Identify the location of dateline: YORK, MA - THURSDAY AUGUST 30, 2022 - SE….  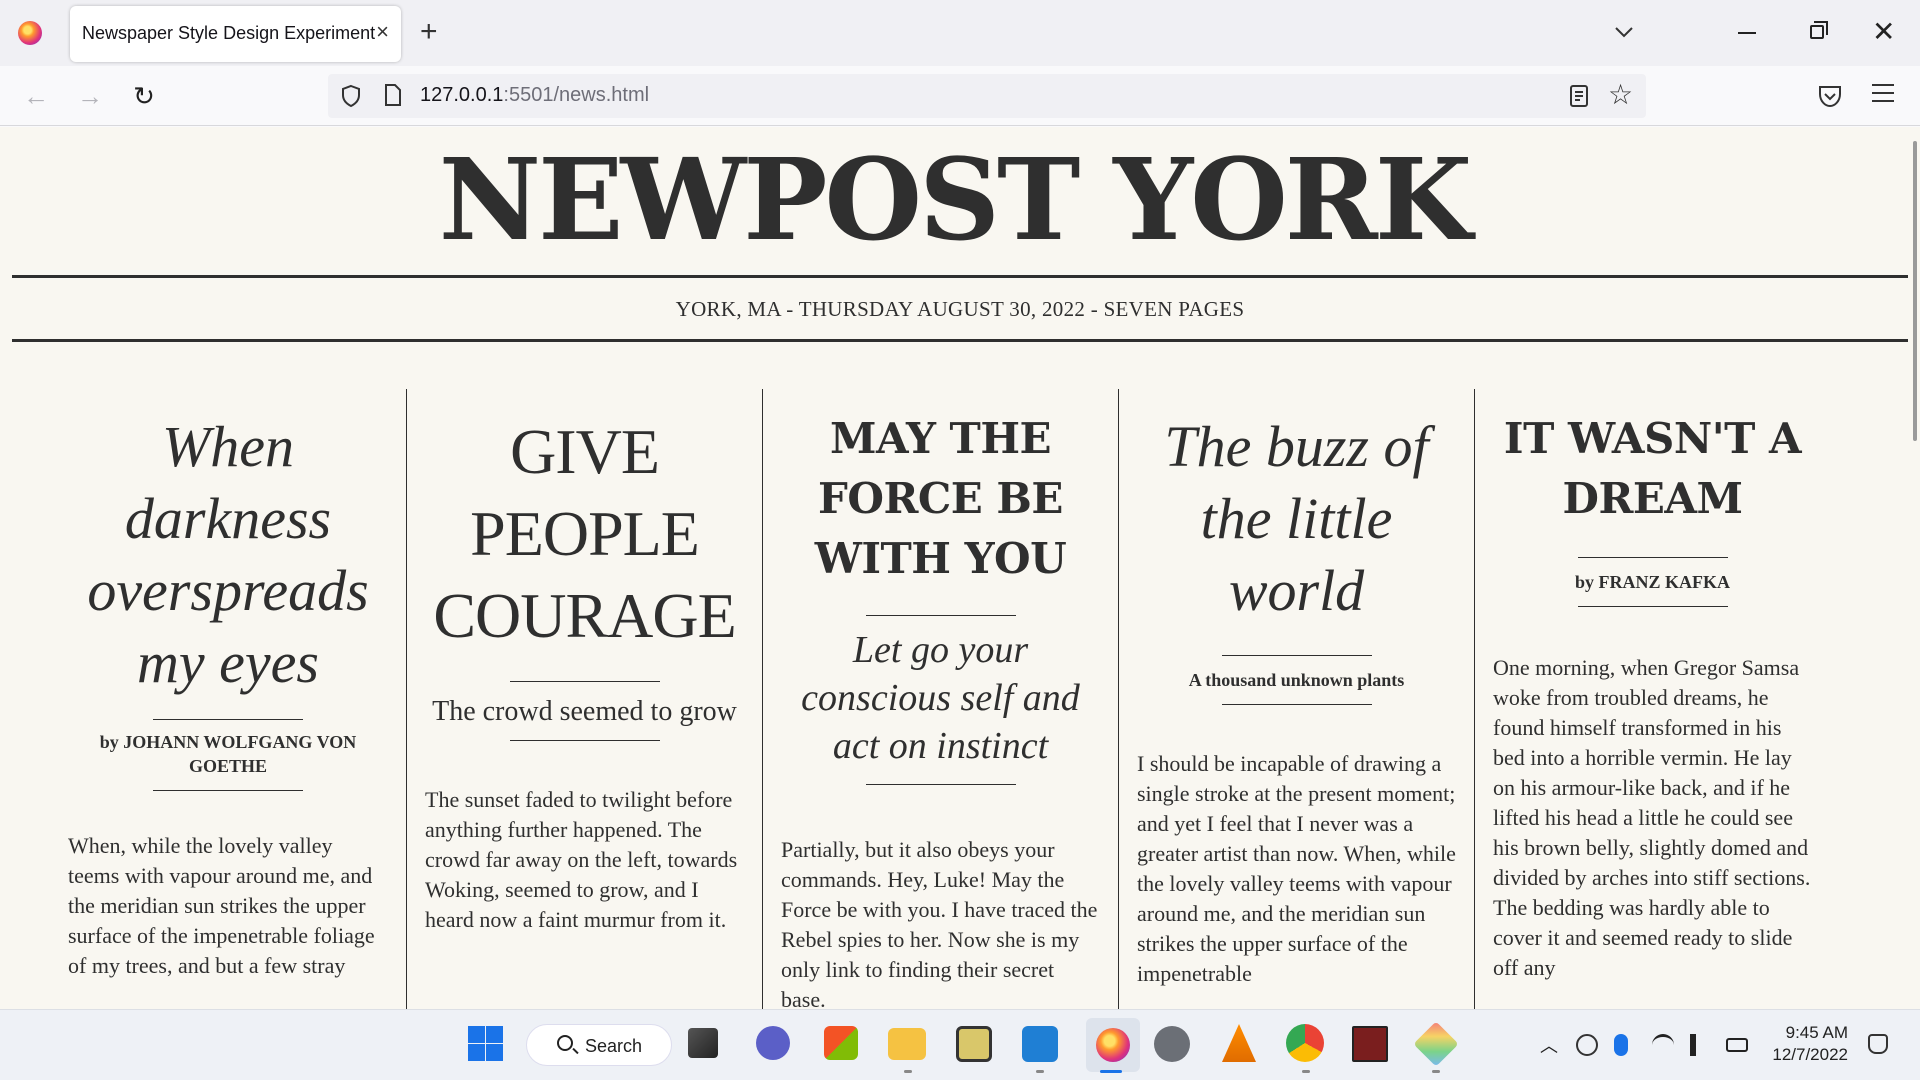
(960, 309).